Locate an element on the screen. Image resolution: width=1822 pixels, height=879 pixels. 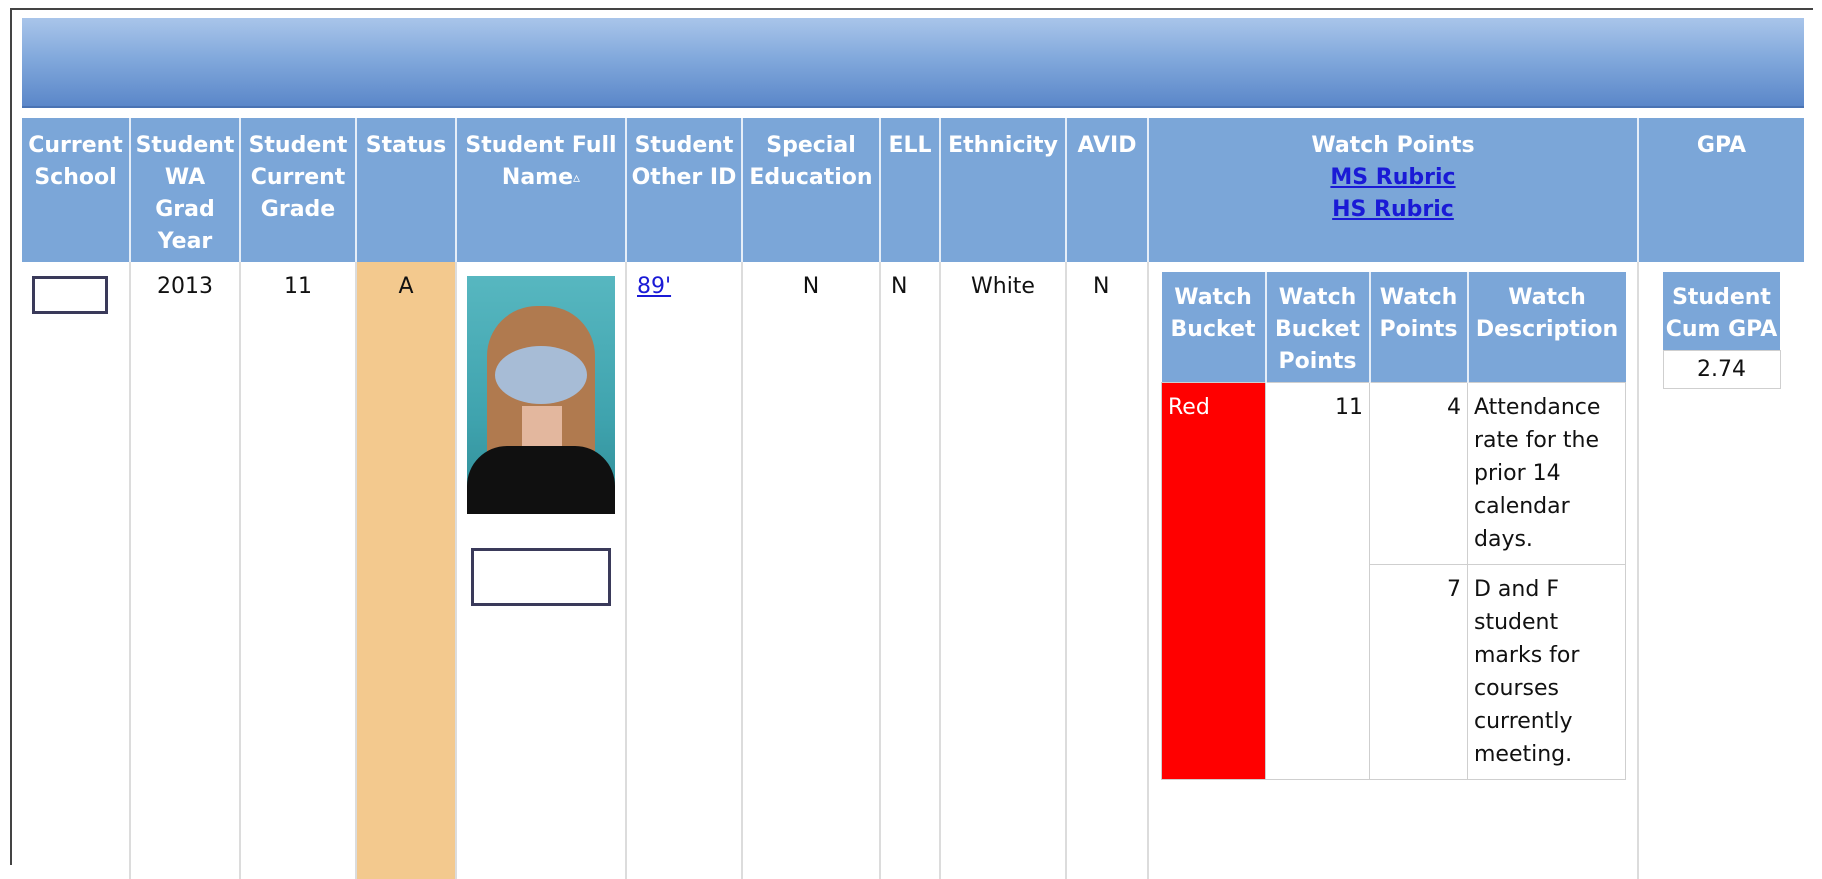
col-ell: ELL is located at coordinates (910, 190).